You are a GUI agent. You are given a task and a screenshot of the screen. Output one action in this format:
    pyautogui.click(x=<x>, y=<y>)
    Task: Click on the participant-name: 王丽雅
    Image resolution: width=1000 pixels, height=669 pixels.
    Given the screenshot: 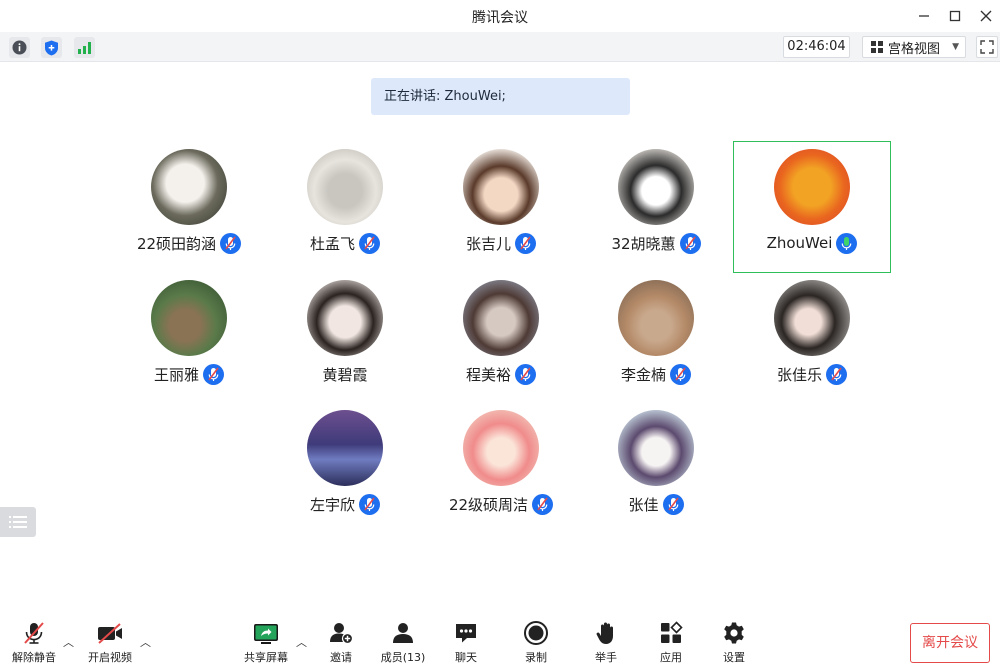 What is the action you would take?
    pyautogui.click(x=176, y=374)
    